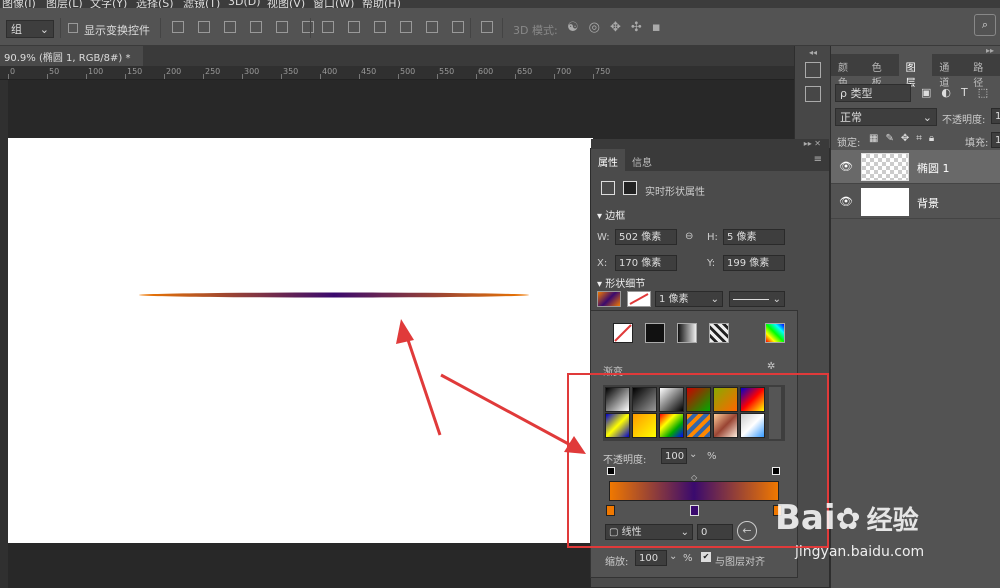 The height and width of the screenshot is (588, 1000). I want to click on type-filter-icon: T, so click(964, 92).